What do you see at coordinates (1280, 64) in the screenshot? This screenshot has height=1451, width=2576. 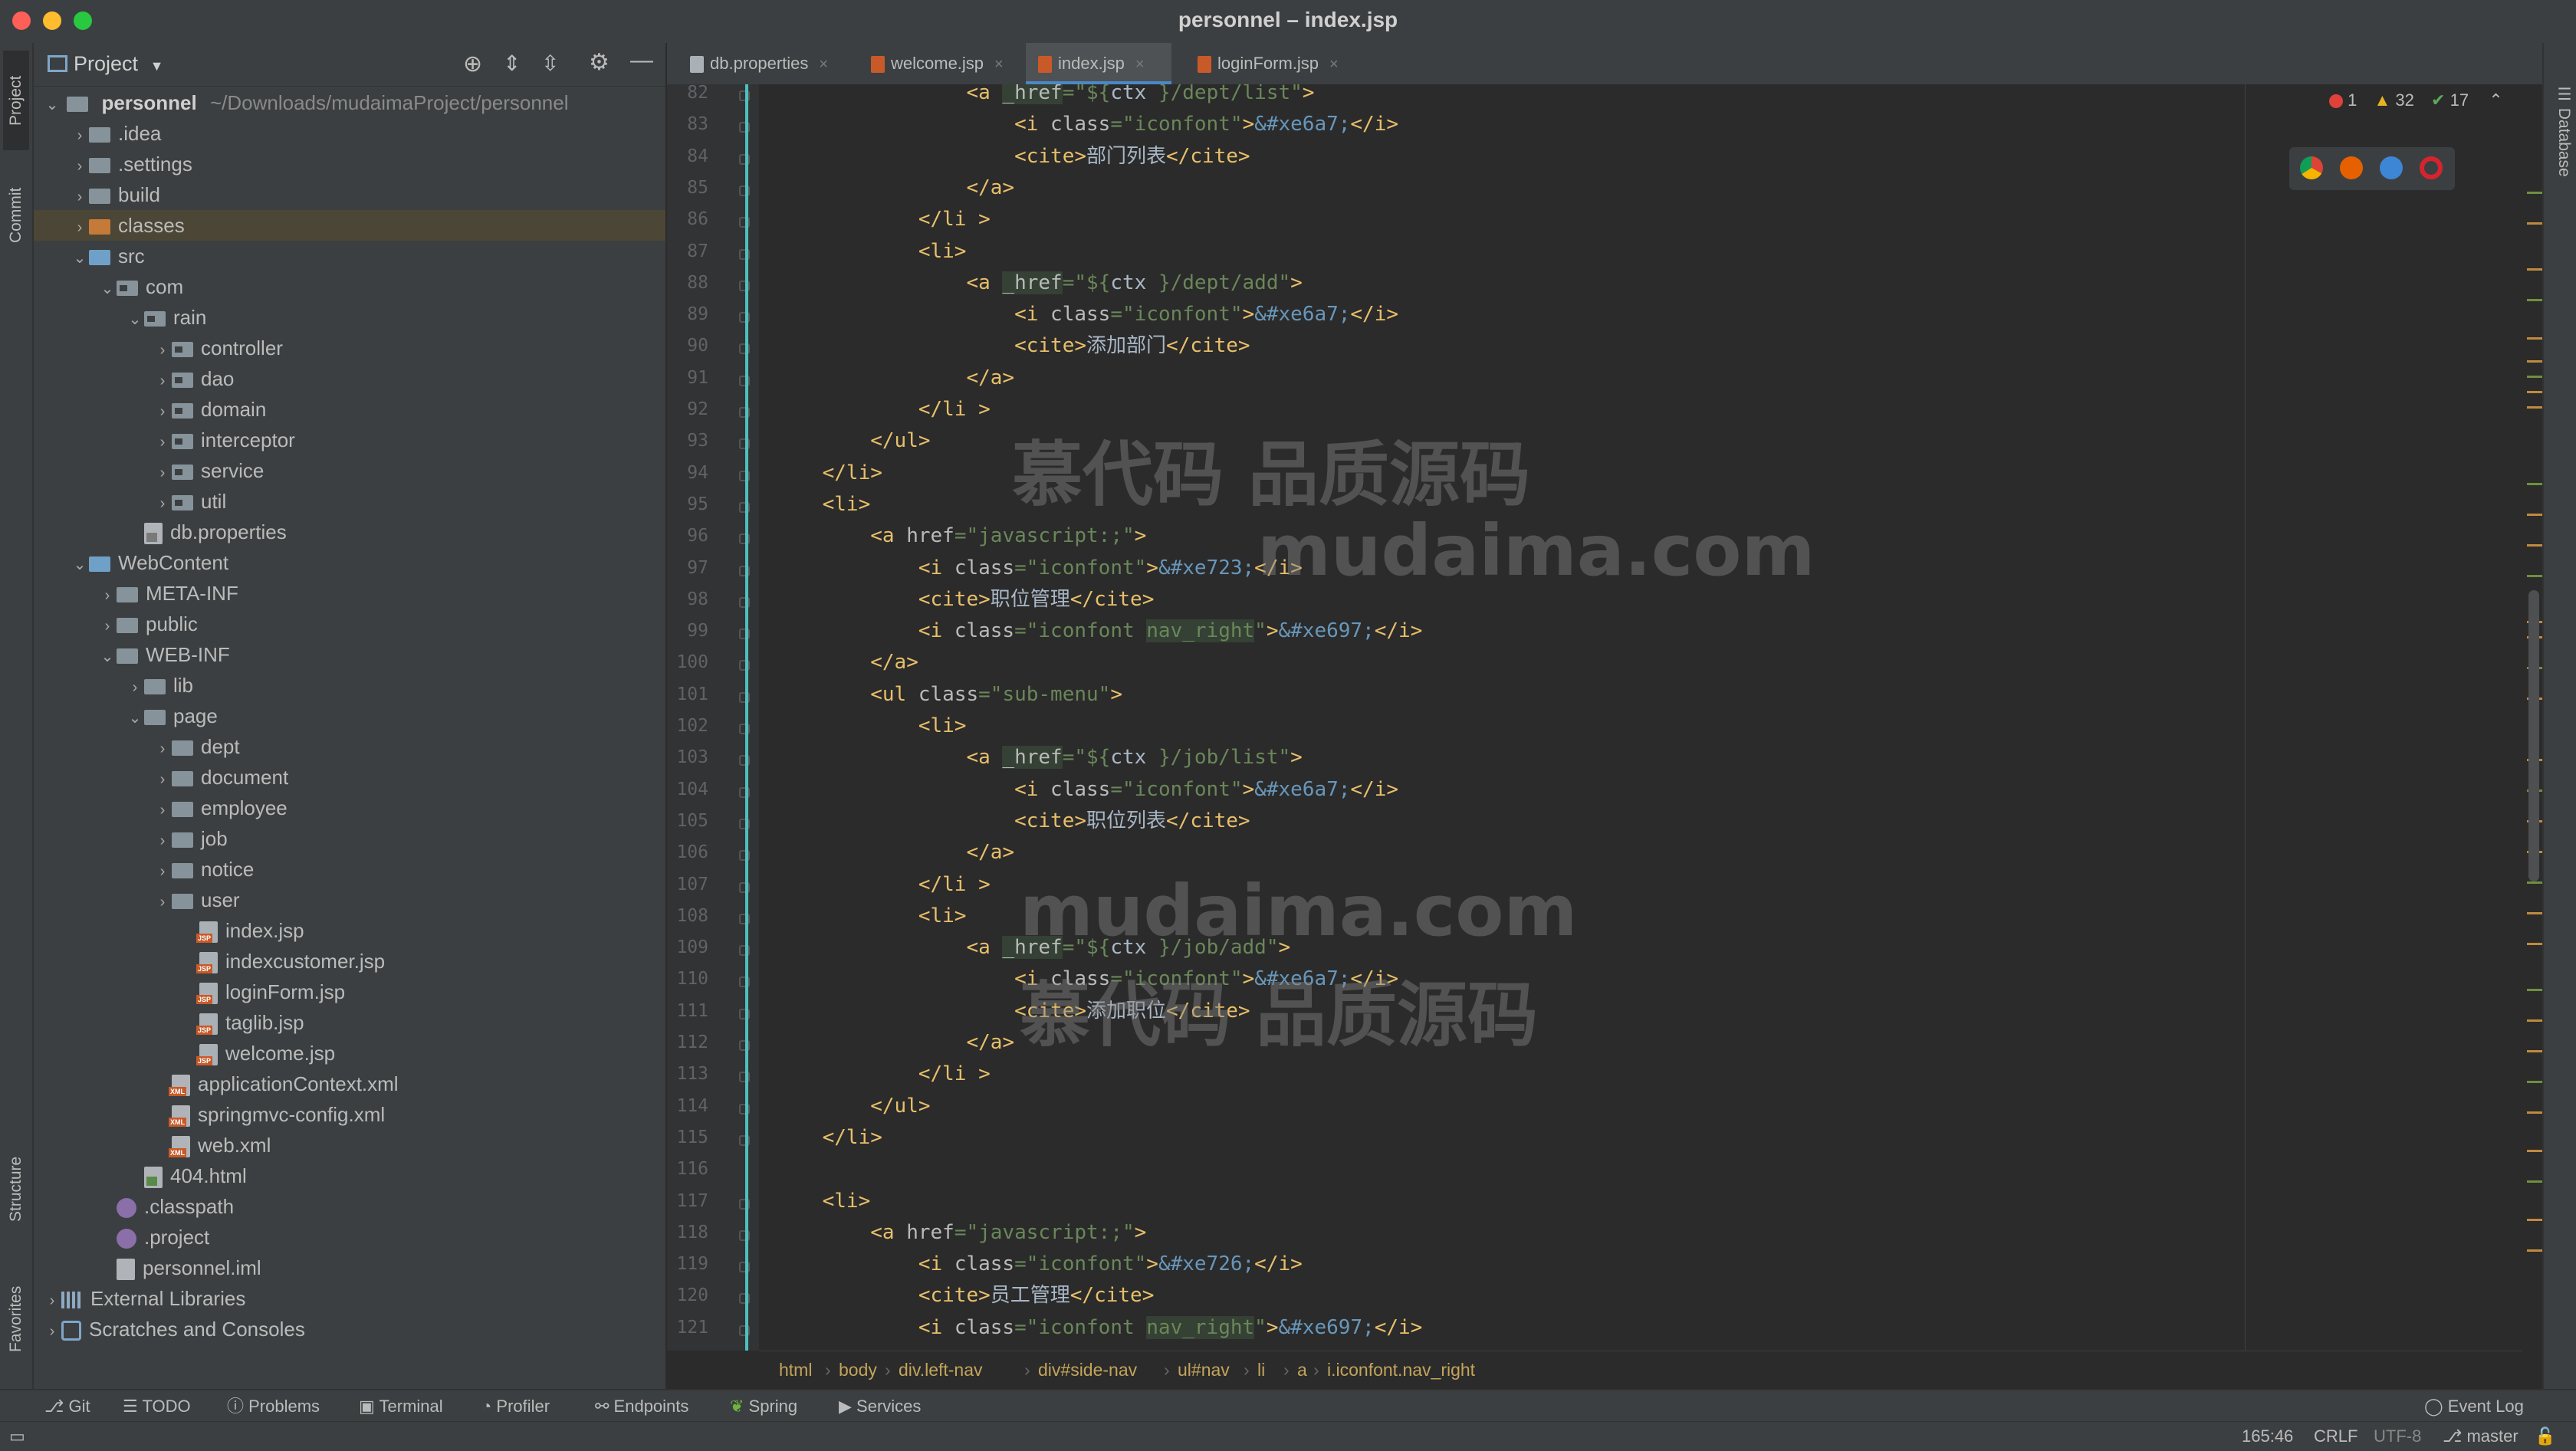 I see `tab-loginform-jsp: loginForm.jsp ×` at bounding box center [1280, 64].